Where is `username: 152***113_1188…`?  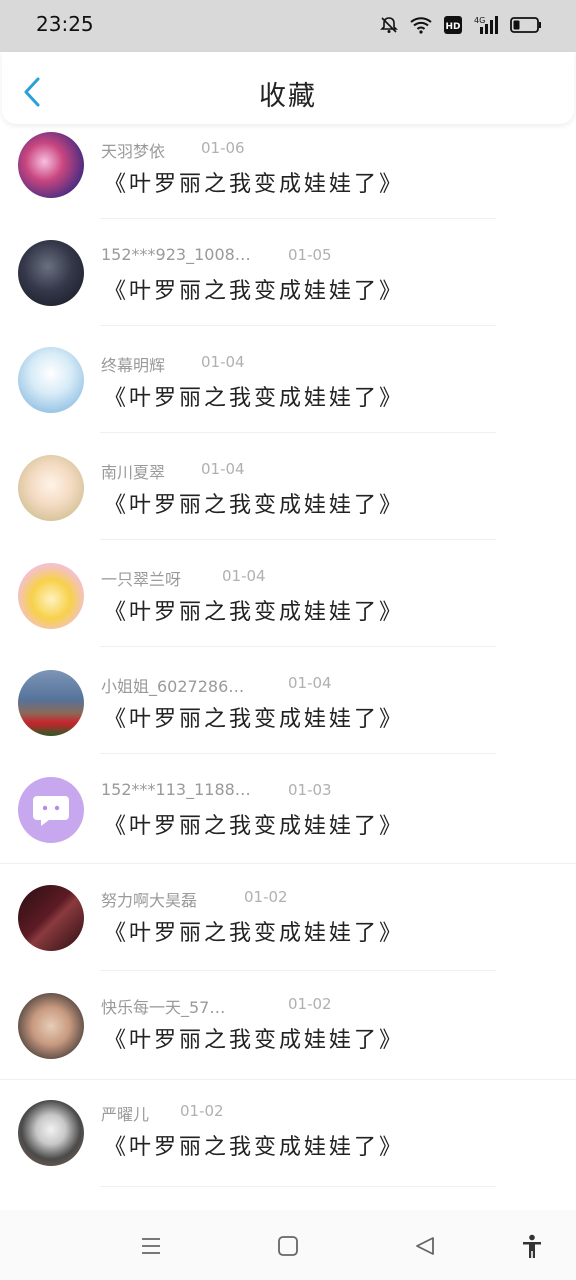
username: 152***113_1188… is located at coordinates (176, 789).